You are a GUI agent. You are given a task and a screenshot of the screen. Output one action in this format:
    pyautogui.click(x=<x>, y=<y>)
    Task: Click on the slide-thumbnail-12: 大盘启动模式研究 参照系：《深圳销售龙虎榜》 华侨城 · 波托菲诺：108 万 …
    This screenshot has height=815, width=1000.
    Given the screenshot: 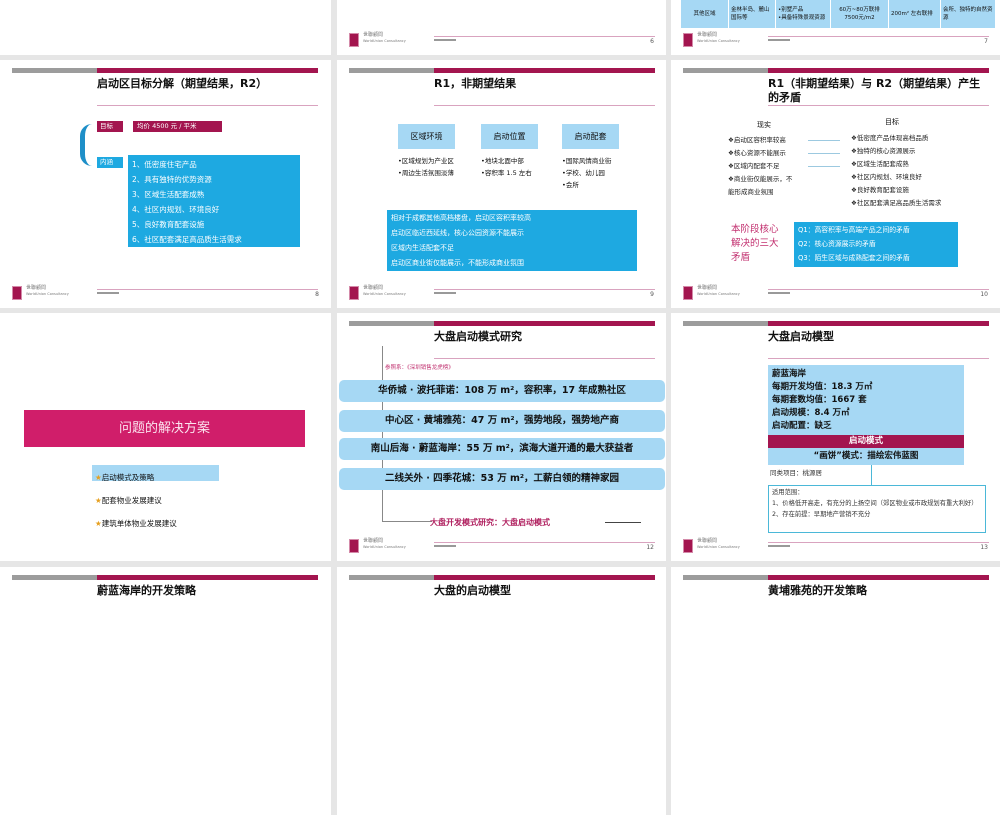 What is the action you would take?
    pyautogui.click(x=501, y=437)
    